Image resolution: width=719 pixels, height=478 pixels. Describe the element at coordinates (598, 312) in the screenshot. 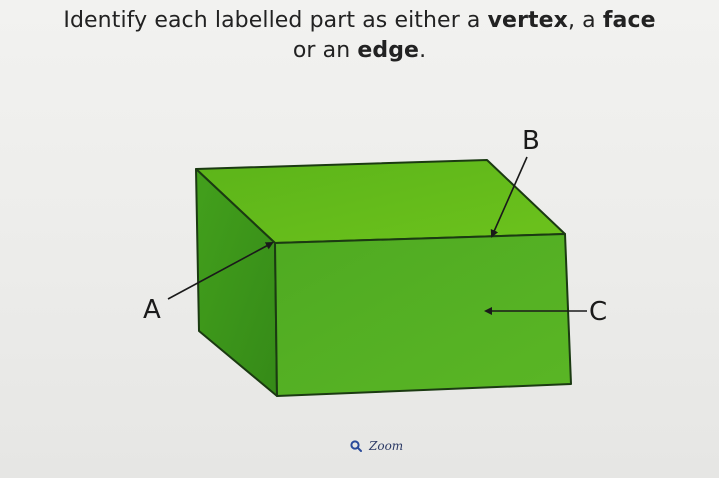

I see `label-c: C` at that location.